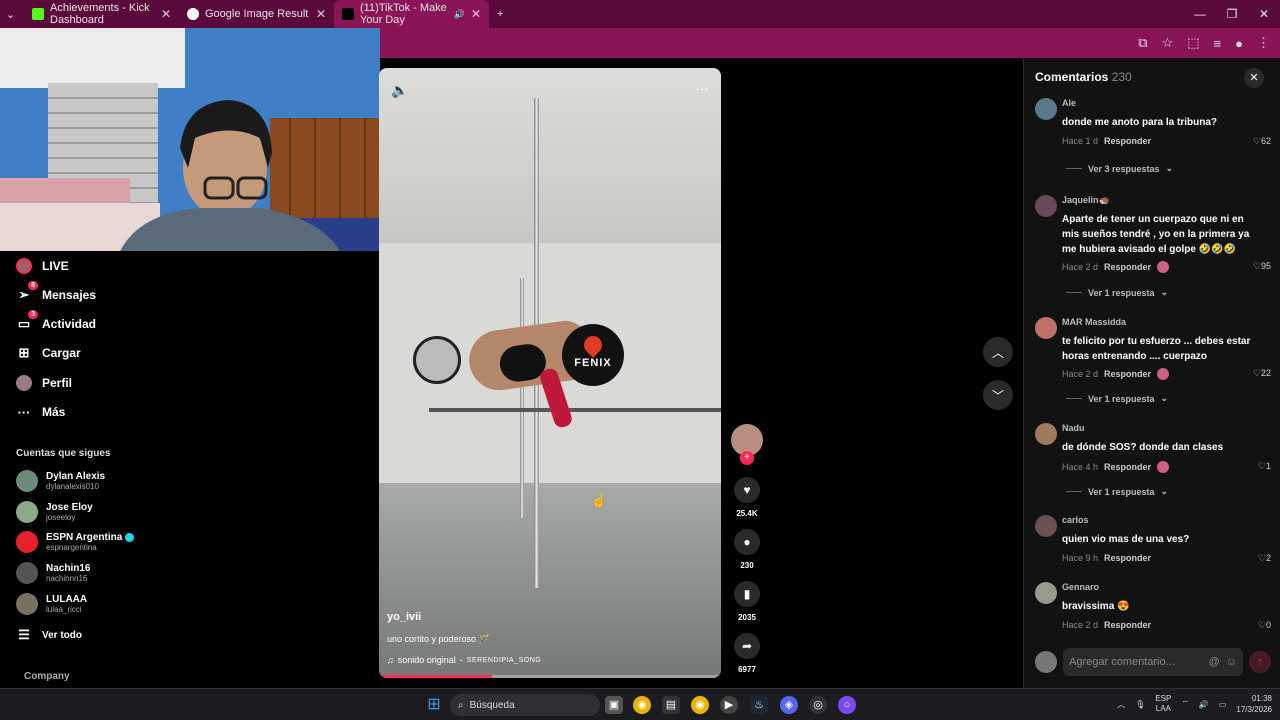  Describe the element at coordinates (1264, 466) in the screenshot. I see `comment-like-button: ♡1` at that location.